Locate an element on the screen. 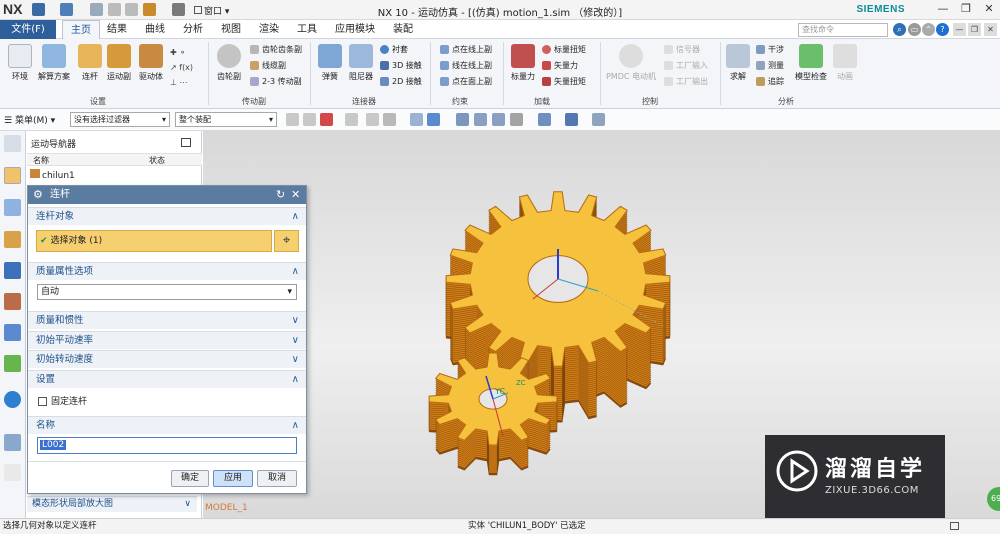 This screenshot has height=534, width=1000. joint-button: 运动副 is located at coordinates (119, 63).